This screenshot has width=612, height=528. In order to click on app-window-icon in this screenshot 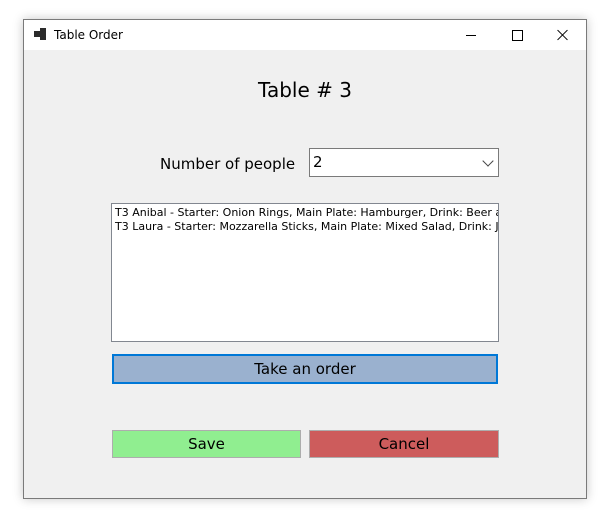, I will do `click(41, 34)`.